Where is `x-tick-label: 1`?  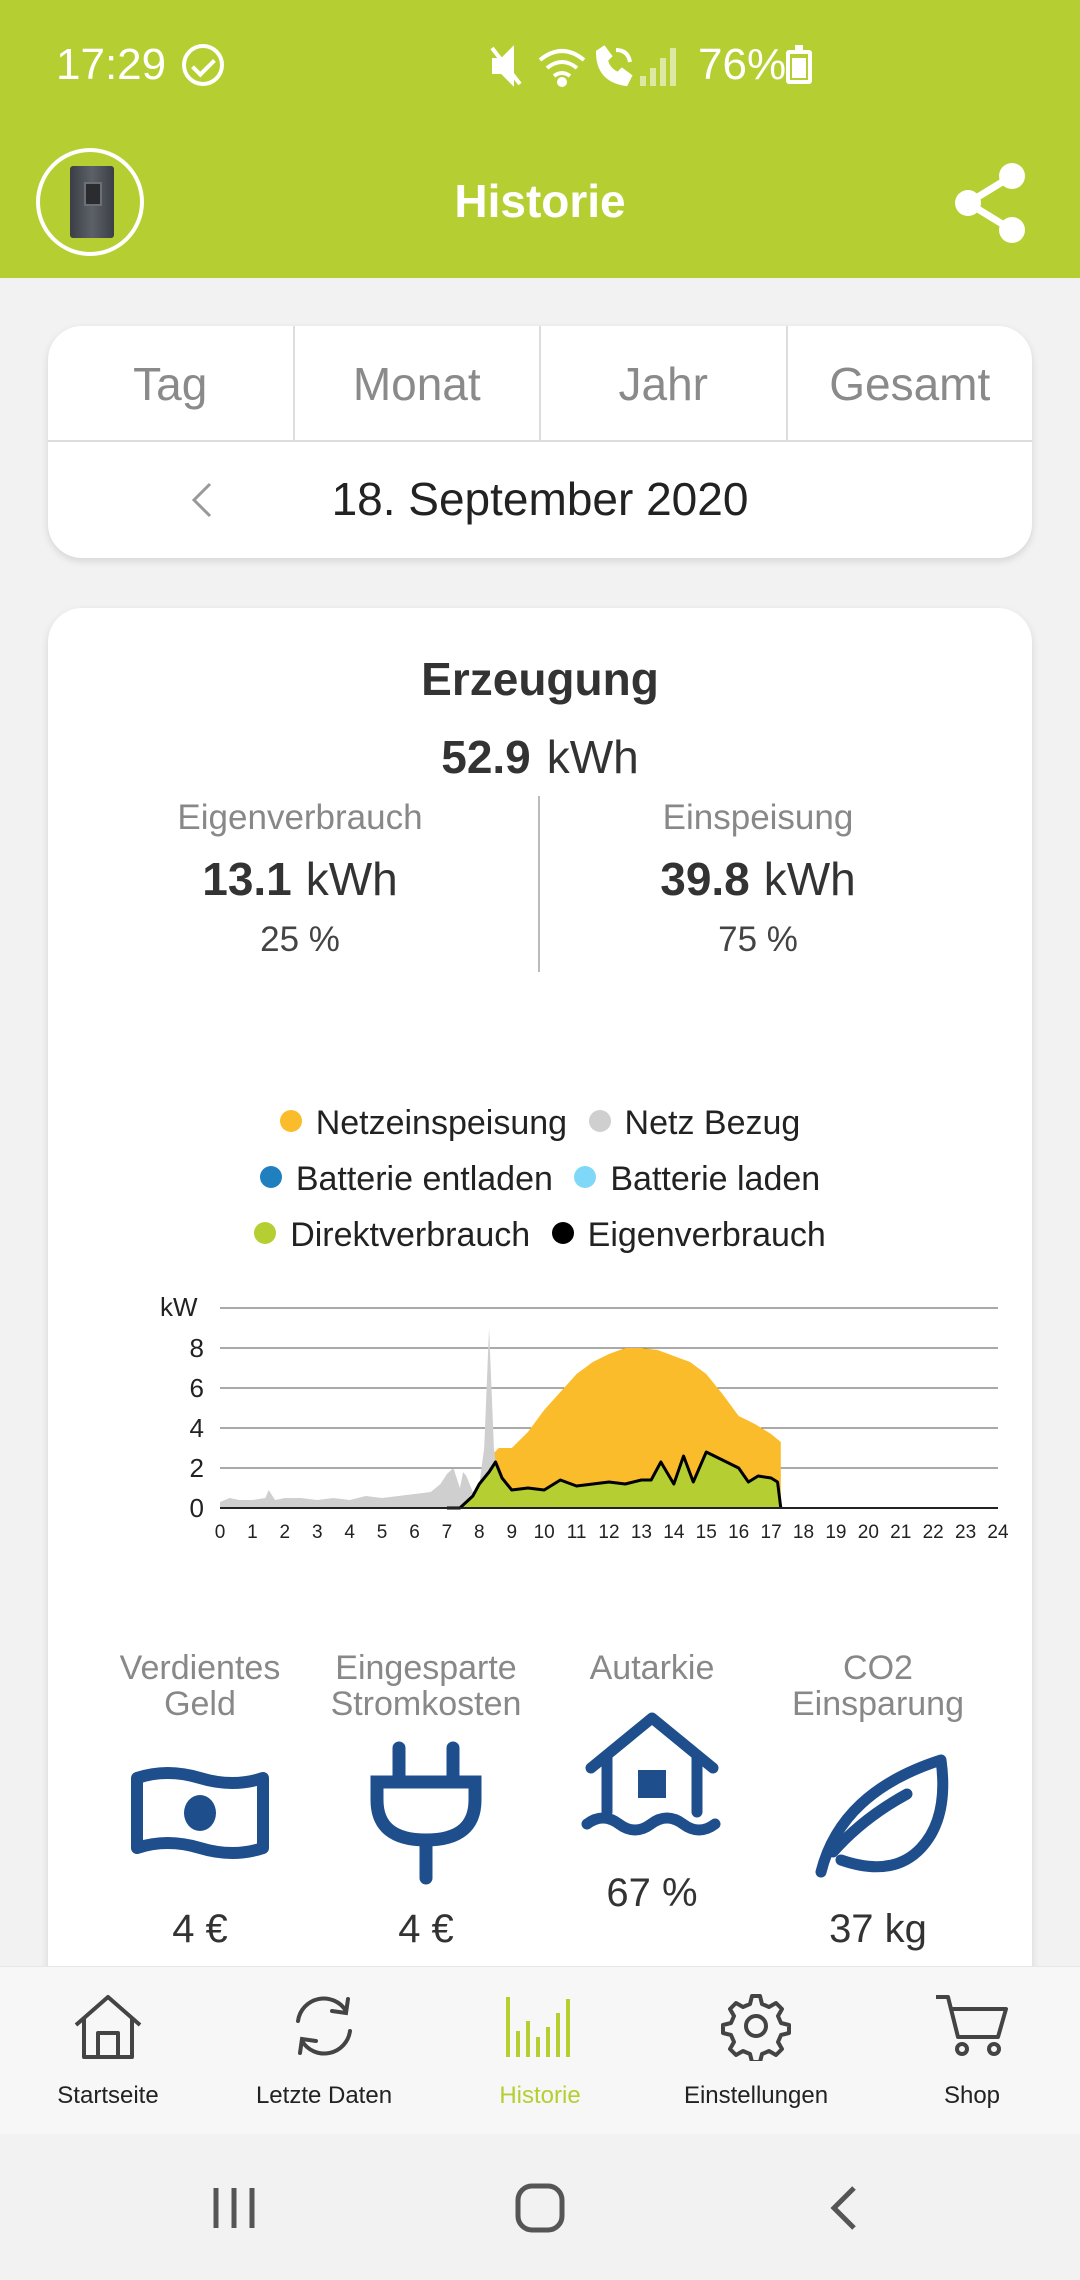
x-tick-label: 1 is located at coordinates (252, 1532).